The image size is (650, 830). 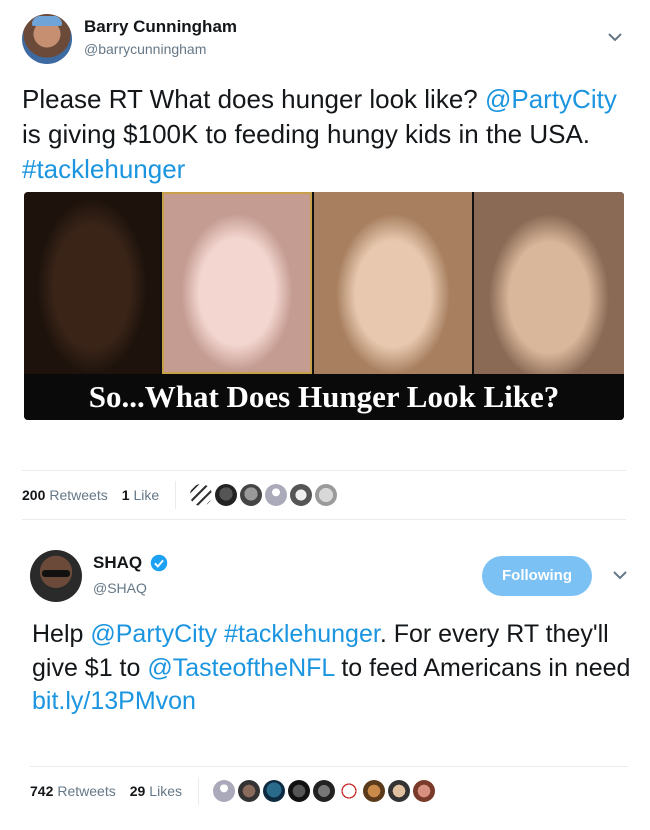 What do you see at coordinates (117, 563) in the screenshot?
I see `author-name: SHAQ` at bounding box center [117, 563].